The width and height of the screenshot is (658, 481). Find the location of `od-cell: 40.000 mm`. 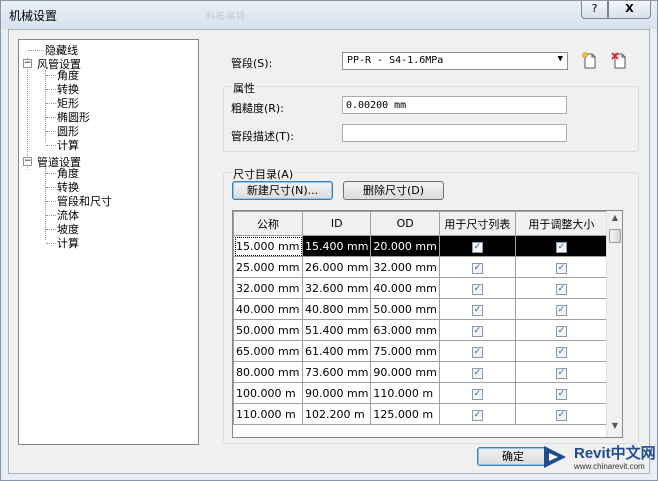

od-cell: 40.000 mm is located at coordinates (405, 288).